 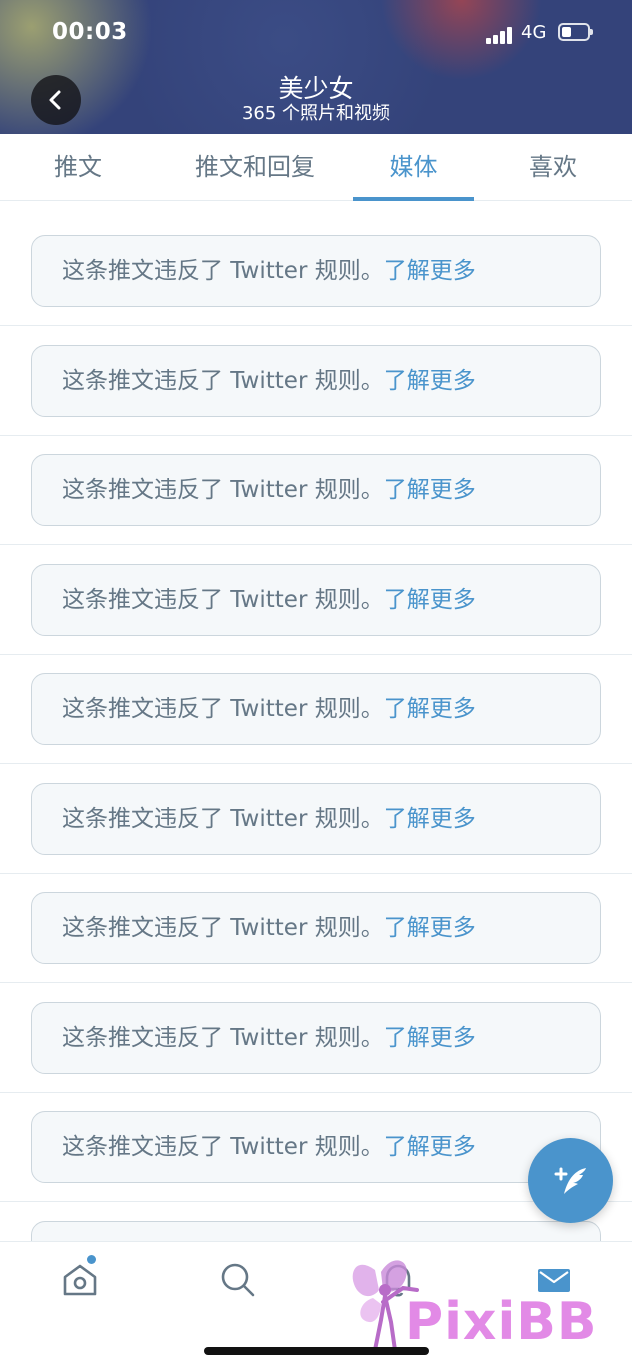 I want to click on status-time: 00:03, so click(x=90, y=32).